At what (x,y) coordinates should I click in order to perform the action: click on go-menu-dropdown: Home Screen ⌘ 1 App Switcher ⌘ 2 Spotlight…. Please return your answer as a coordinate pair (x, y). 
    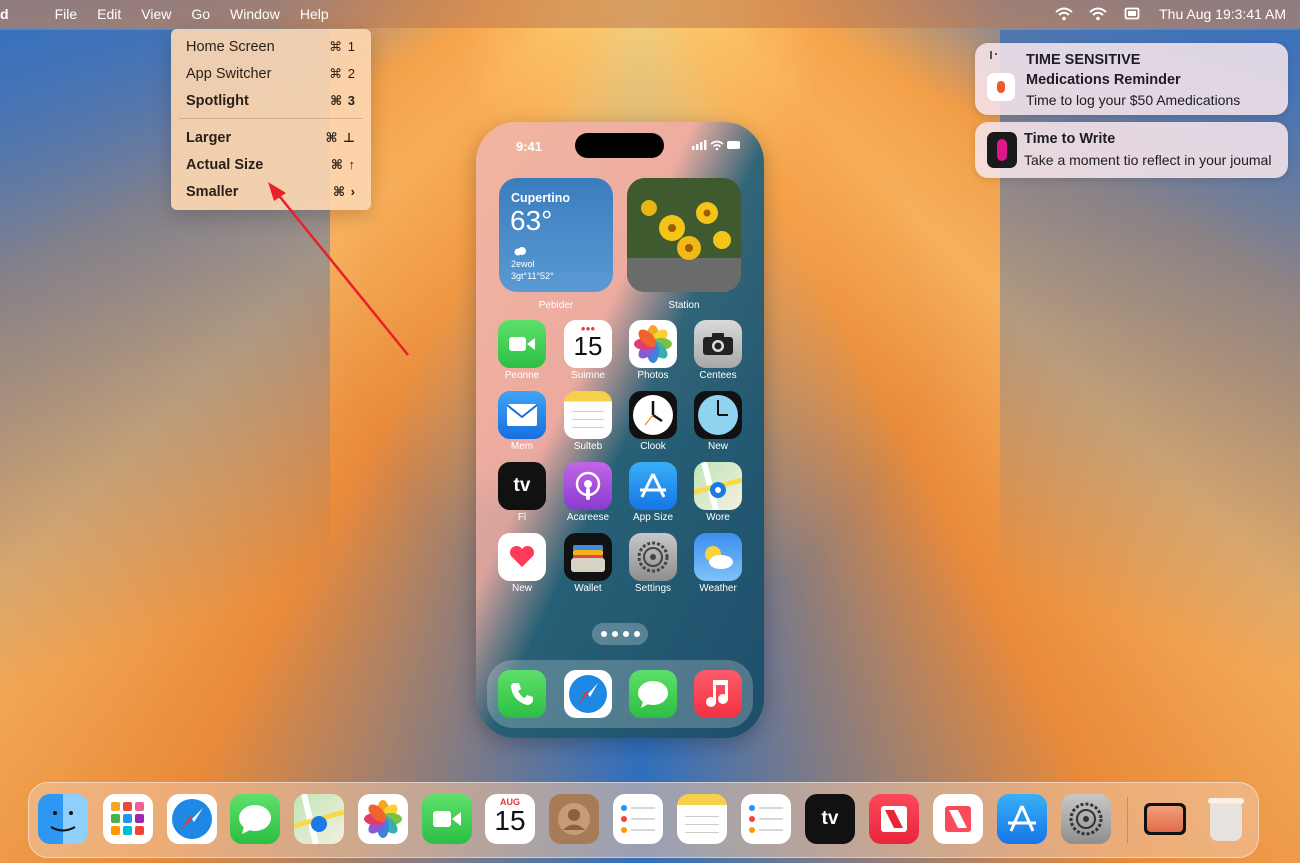
    Looking at the image, I should click on (271, 119).